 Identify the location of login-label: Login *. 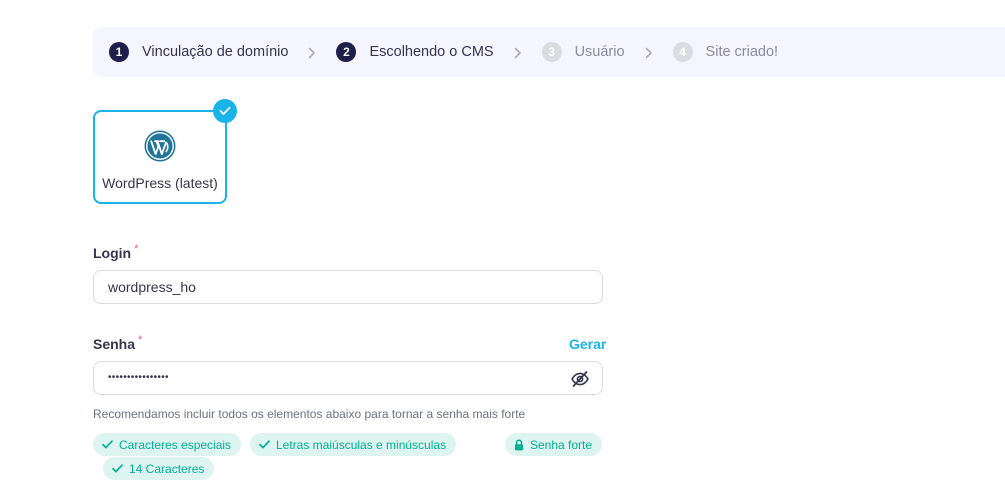
(116, 252).